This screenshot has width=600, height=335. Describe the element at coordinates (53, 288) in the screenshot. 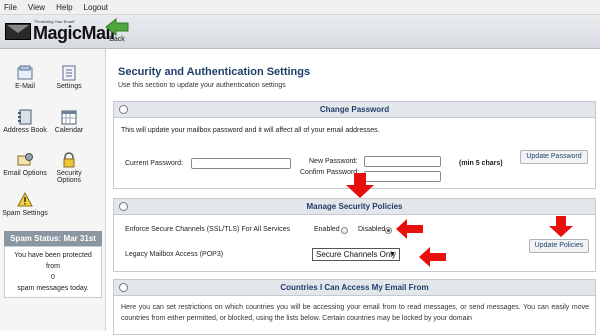

I see `spam-status-line2: spam messages today.` at that location.